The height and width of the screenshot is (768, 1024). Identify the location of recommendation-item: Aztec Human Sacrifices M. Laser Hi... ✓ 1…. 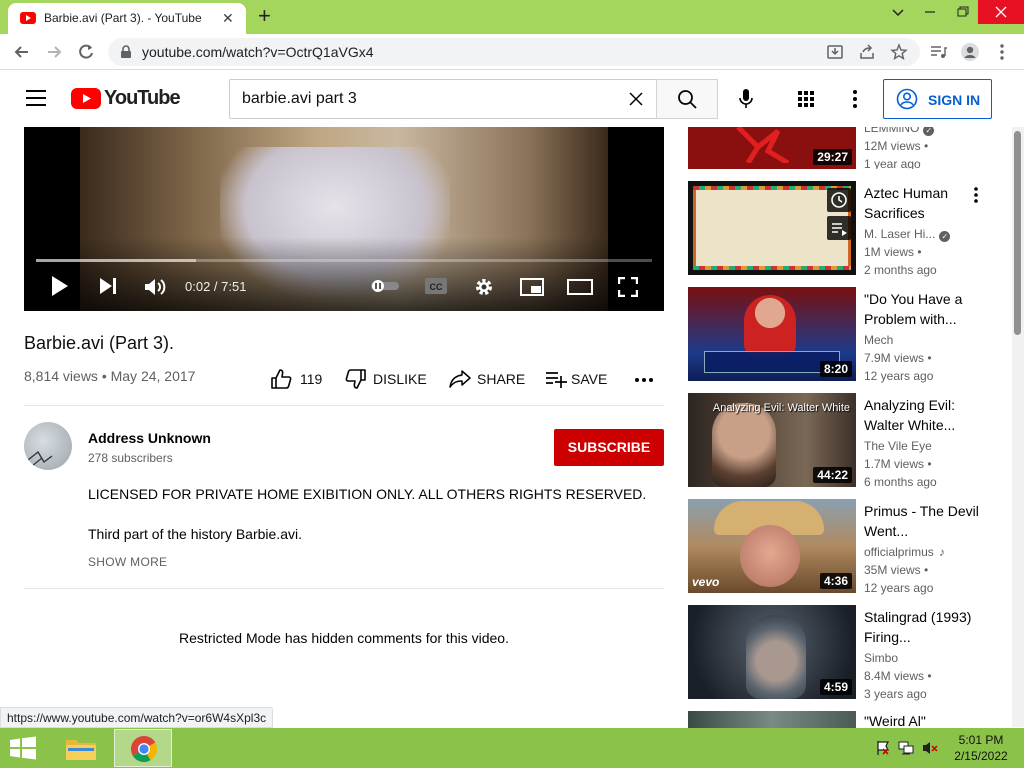
(848, 229).